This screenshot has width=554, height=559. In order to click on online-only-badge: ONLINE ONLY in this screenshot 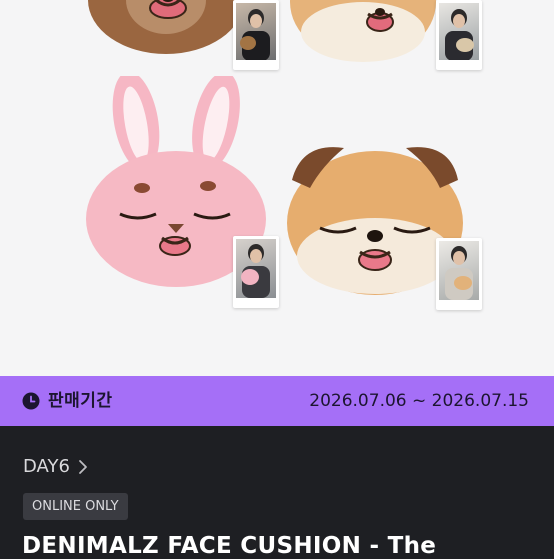, I will do `click(75, 506)`.